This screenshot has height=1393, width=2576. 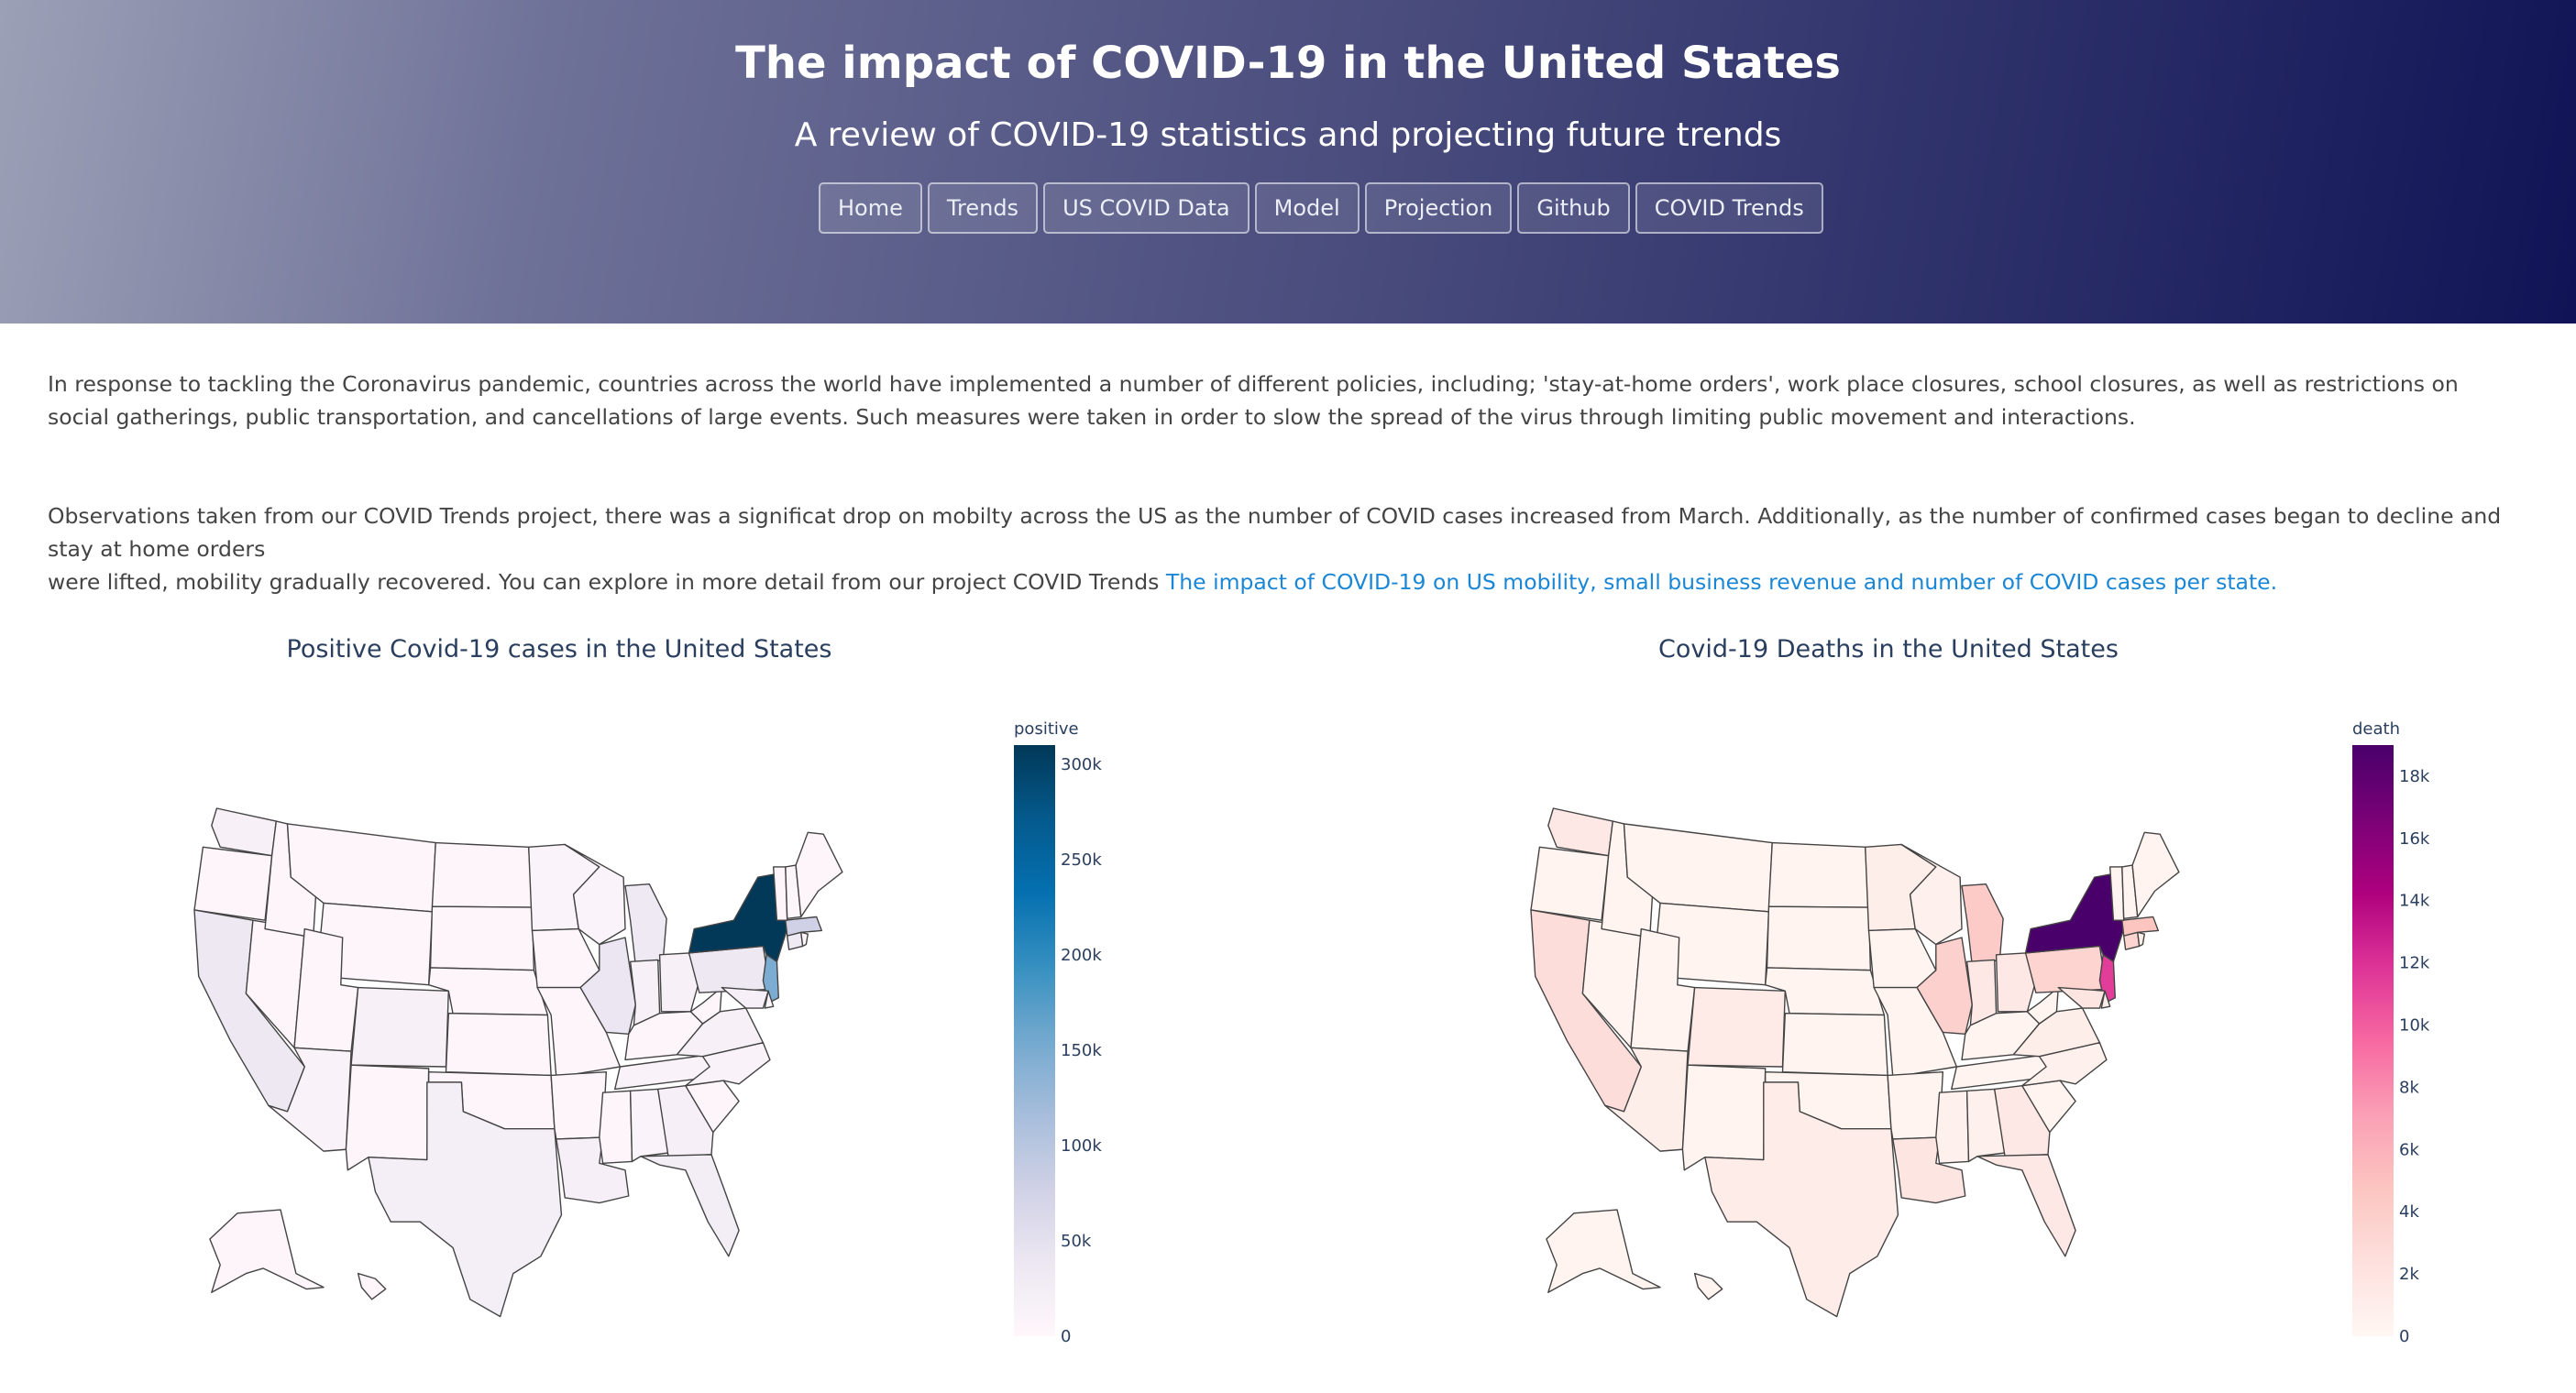 What do you see at coordinates (1737, 1027) in the screenshot?
I see `state-co` at bounding box center [1737, 1027].